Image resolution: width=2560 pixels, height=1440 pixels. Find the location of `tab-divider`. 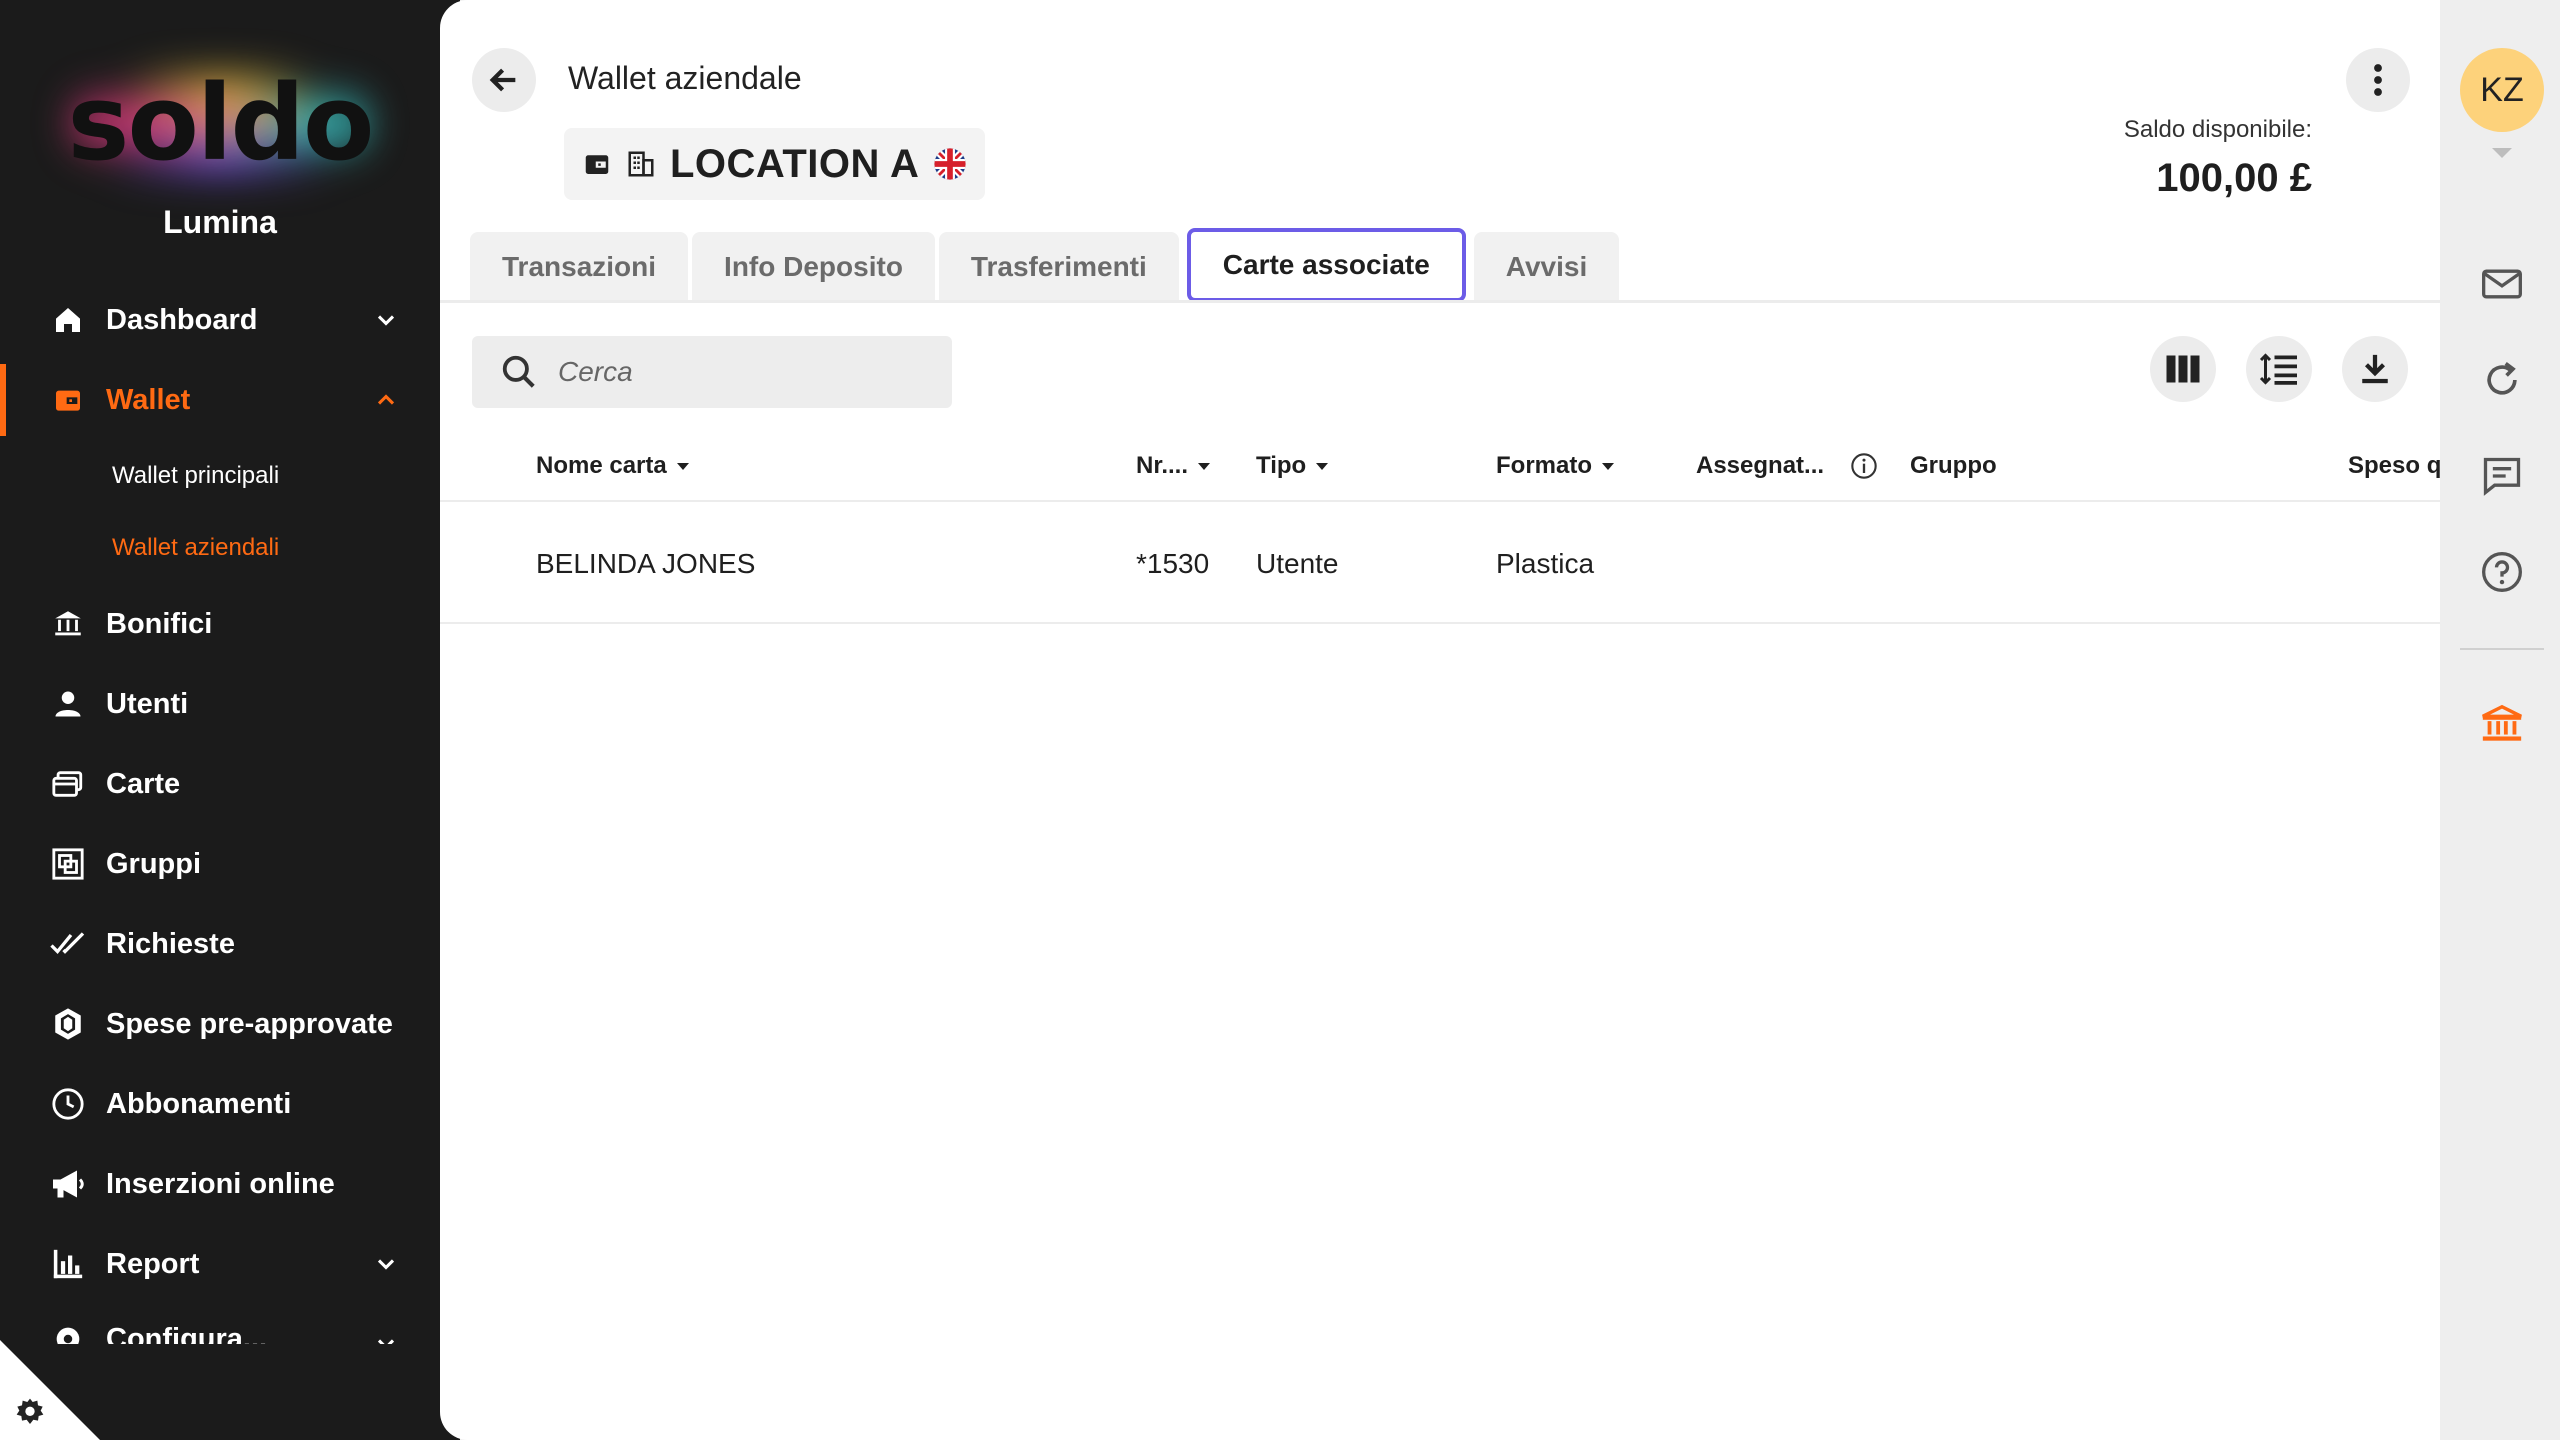

tab-divider is located at coordinates (1440, 301).